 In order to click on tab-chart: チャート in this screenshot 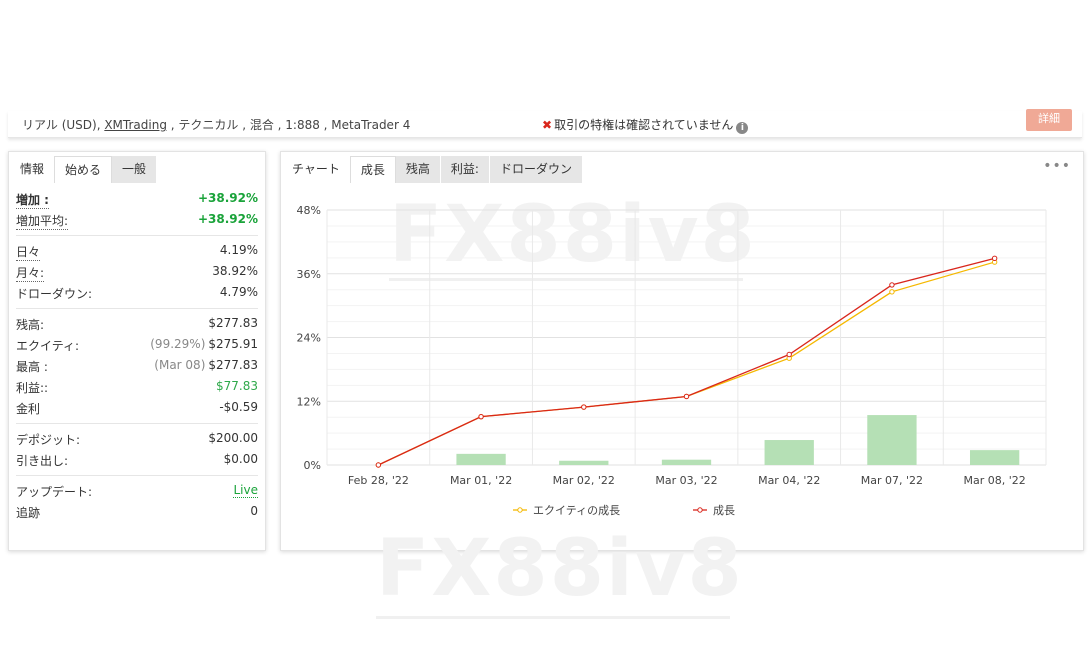, I will do `click(316, 169)`.